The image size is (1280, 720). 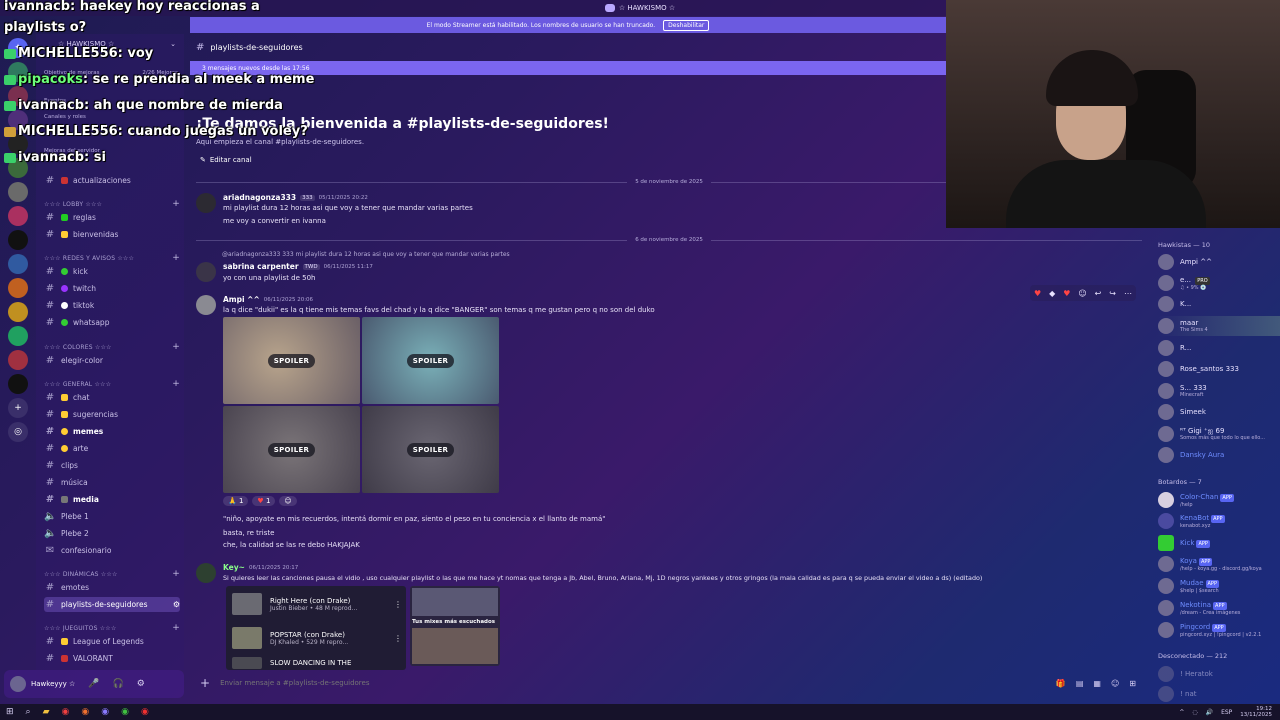 What do you see at coordinates (112, 258) in the screenshot?
I see `category-redes: ☆☆☆ REDES Y AVISOS ☆☆☆ +` at bounding box center [112, 258].